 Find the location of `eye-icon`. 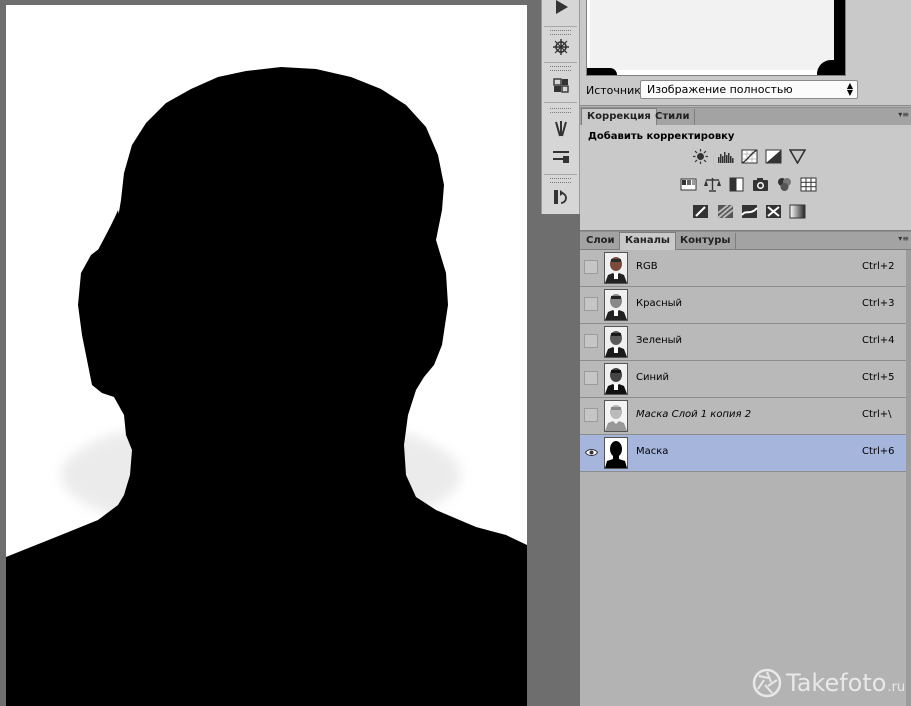

eye-icon is located at coordinates (591, 452).